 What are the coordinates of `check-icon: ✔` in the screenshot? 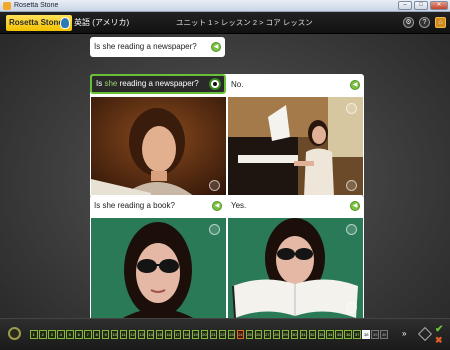 It's located at (439, 329).